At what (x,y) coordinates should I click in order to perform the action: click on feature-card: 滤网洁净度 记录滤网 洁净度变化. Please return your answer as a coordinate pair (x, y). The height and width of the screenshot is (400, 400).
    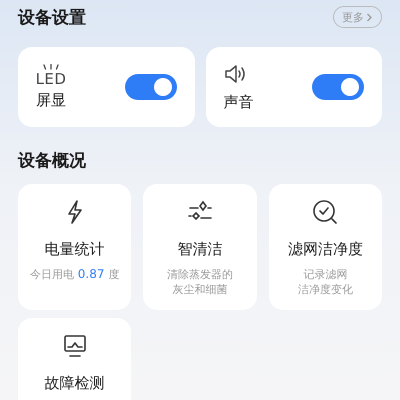
    Looking at the image, I should click on (325, 247).